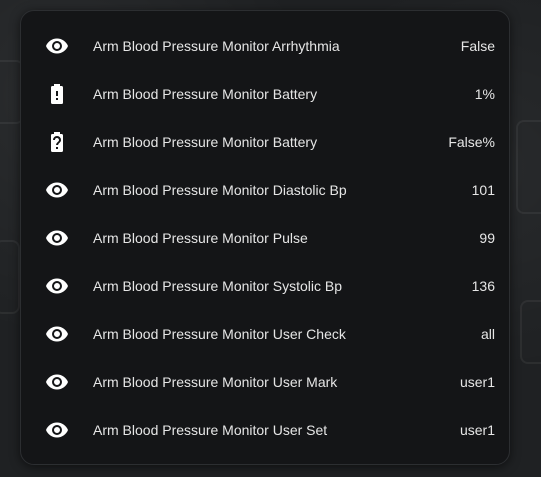  What do you see at coordinates (483, 190) in the screenshot?
I see `entity-state: 101` at bounding box center [483, 190].